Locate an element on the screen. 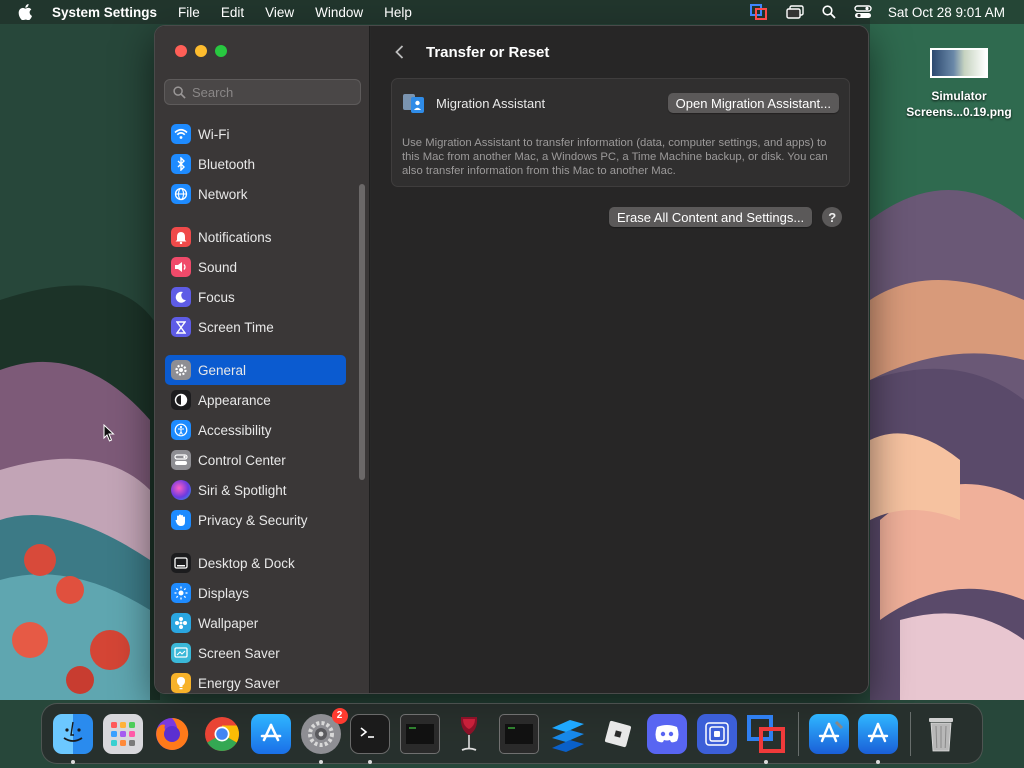 This screenshot has height=768, width=1024. close-window-button is located at coordinates (181, 51).